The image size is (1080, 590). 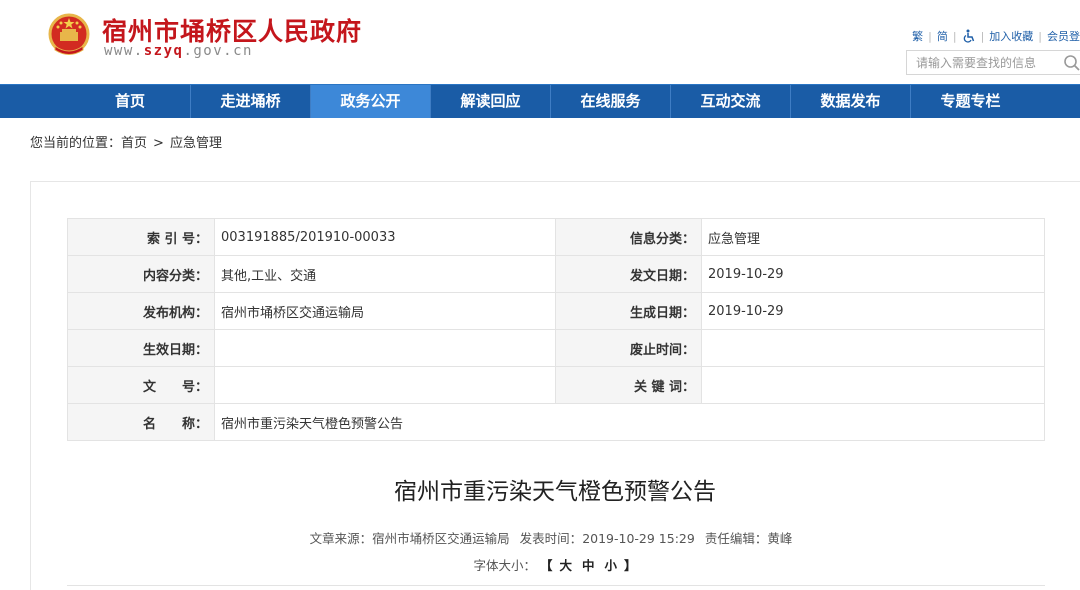 What do you see at coordinates (873, 237) in the screenshot?
I see `info-category-value: 应急管理` at bounding box center [873, 237].